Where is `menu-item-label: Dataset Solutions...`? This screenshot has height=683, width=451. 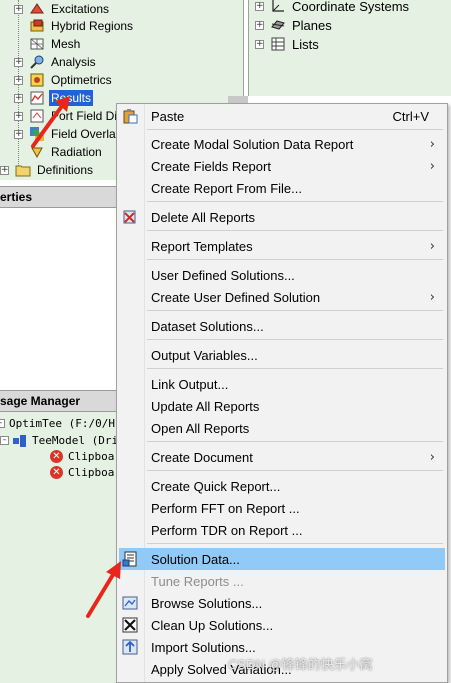
menu-item-label: Dataset Solutions... is located at coordinates (207, 326).